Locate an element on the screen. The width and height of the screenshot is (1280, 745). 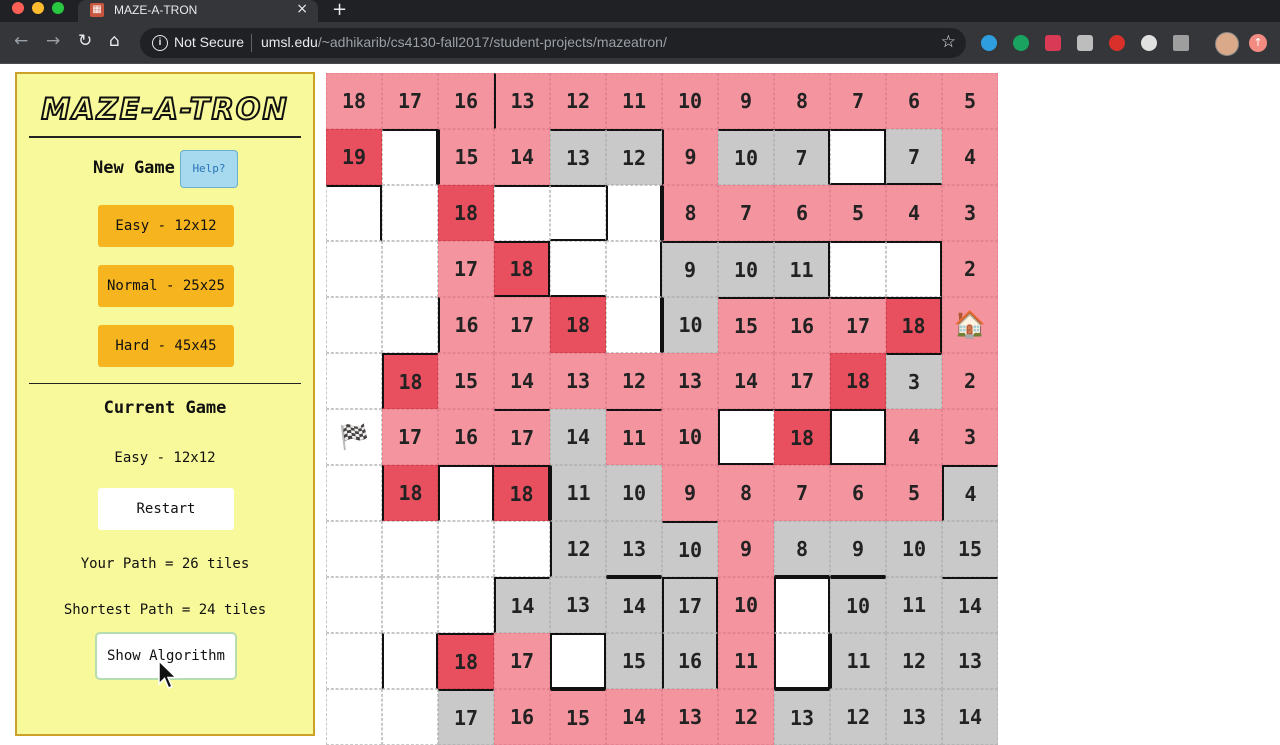
hard-button: Hard - 45x45 is located at coordinates (166, 346).